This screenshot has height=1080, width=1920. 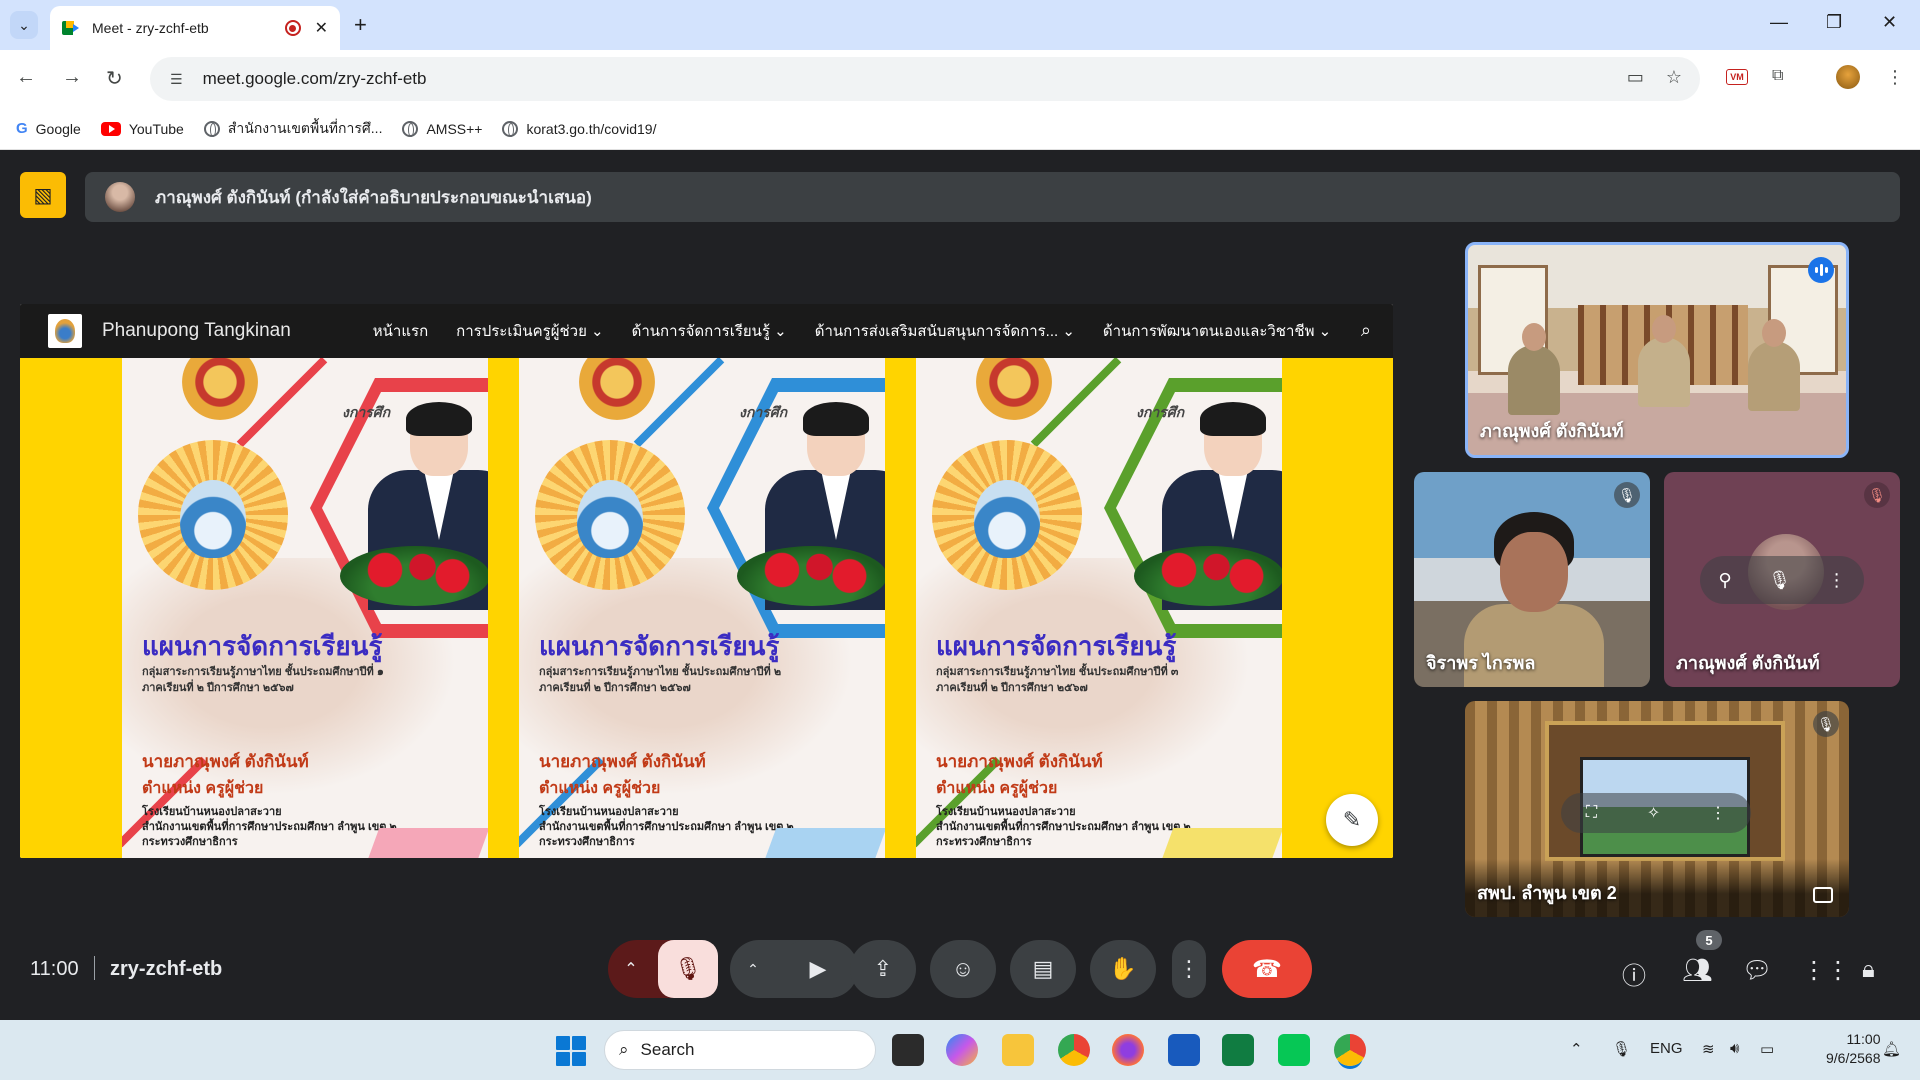 I want to click on reactions-button: ☺, so click(x=963, y=969).